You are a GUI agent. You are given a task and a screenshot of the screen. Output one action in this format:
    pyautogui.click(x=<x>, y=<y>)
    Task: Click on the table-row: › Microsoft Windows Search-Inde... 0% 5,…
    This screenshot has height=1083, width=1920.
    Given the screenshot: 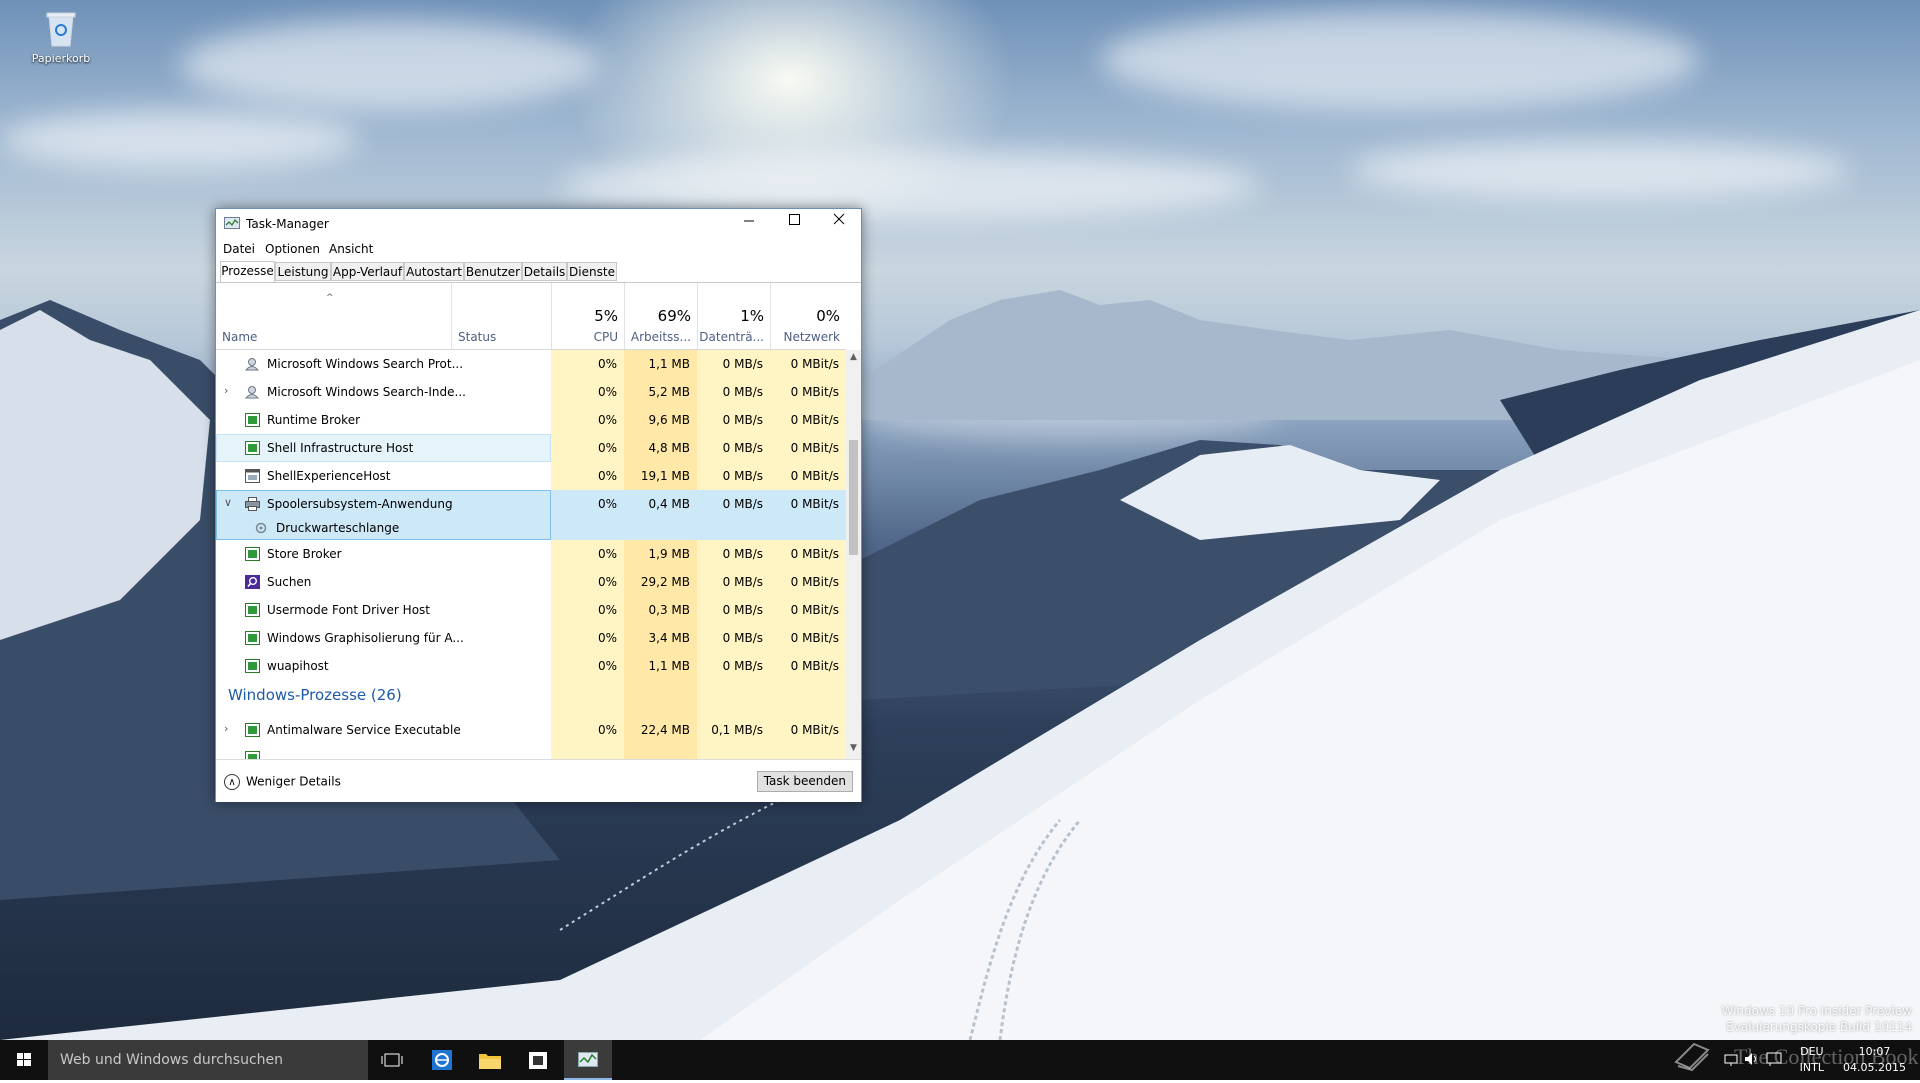 What is the action you would take?
    pyautogui.click(x=531, y=392)
    